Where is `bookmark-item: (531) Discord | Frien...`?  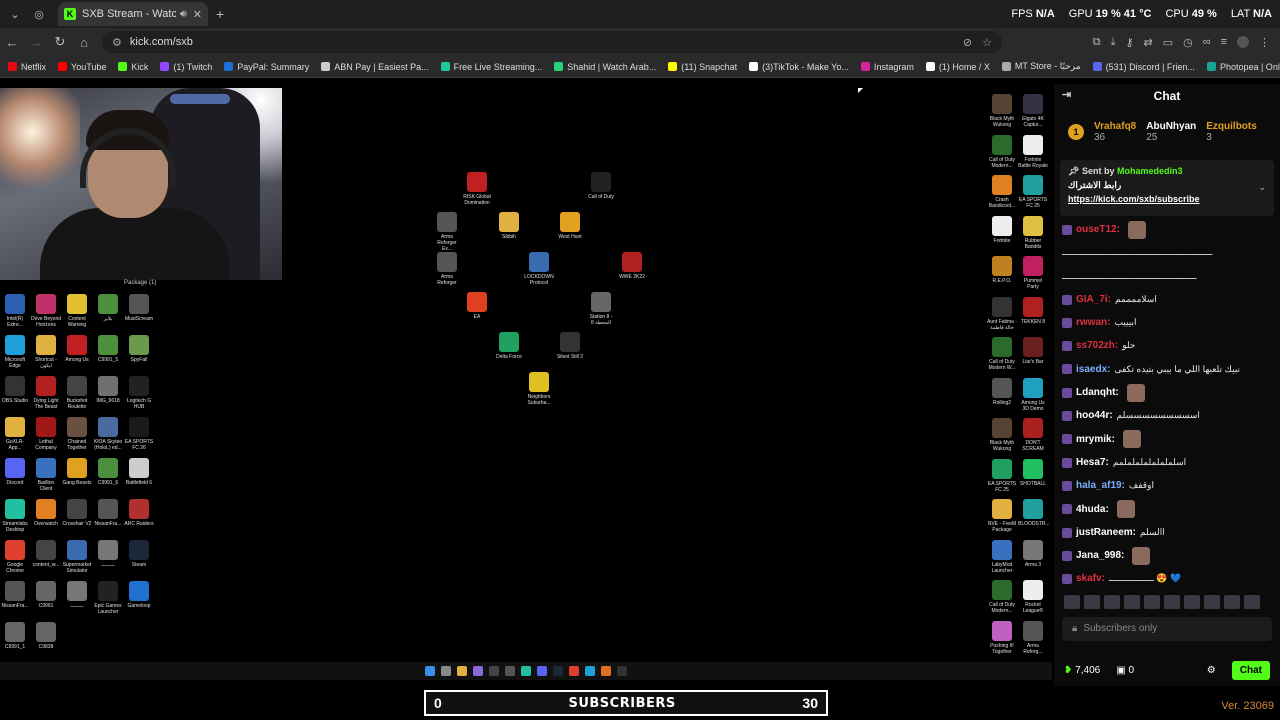
bookmark-item: (531) Discord | Frien... is located at coordinates (1143, 67).